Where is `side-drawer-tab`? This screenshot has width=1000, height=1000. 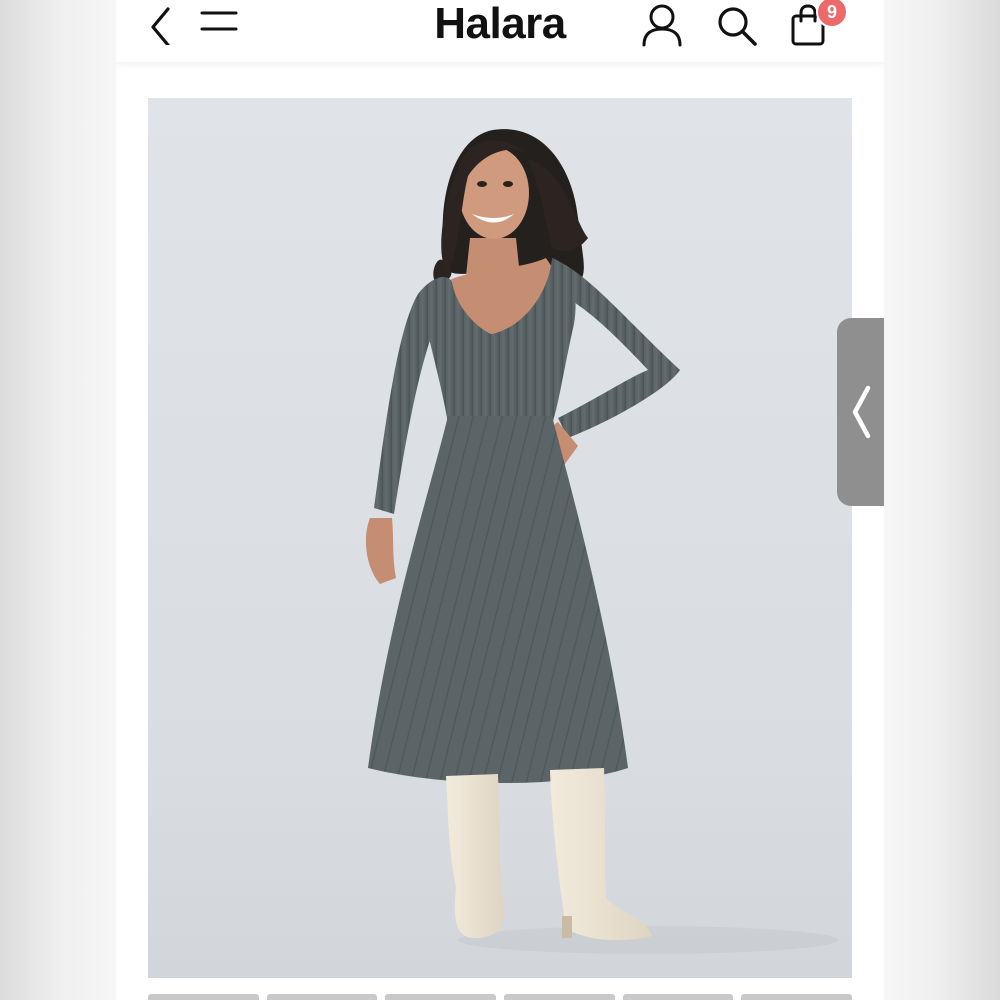 side-drawer-tab is located at coordinates (860, 412).